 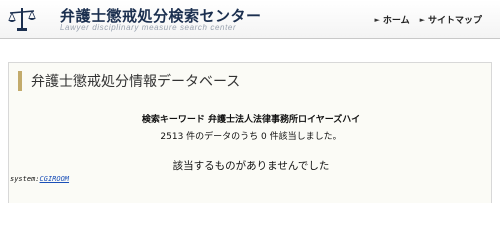 I want to click on nav-item-sitemap: ► サイトマップ, so click(x=450, y=20).